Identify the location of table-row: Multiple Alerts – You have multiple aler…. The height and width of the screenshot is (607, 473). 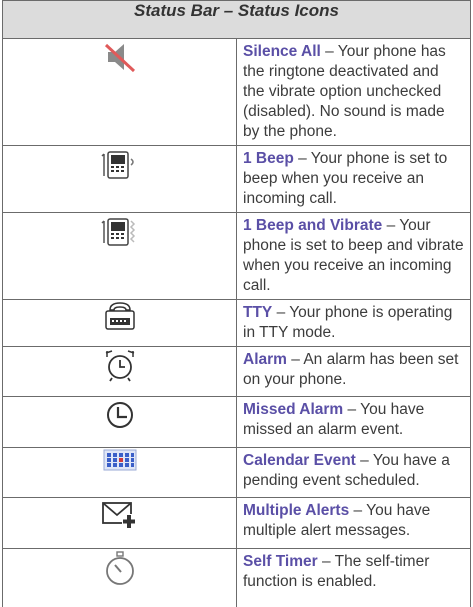
(237, 523).